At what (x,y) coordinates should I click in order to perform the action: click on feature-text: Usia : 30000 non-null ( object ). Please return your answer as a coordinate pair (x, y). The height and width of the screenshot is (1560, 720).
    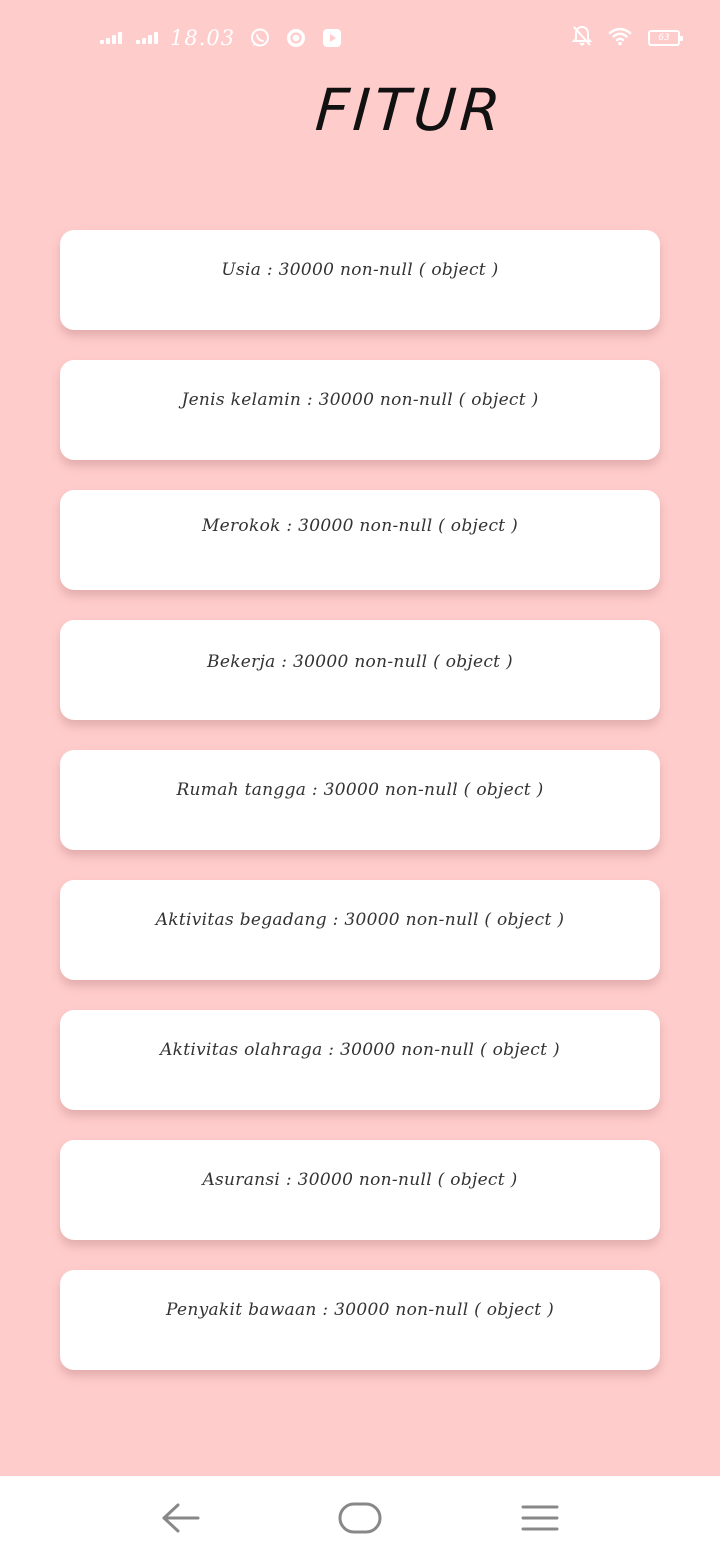
    Looking at the image, I should click on (360, 270).